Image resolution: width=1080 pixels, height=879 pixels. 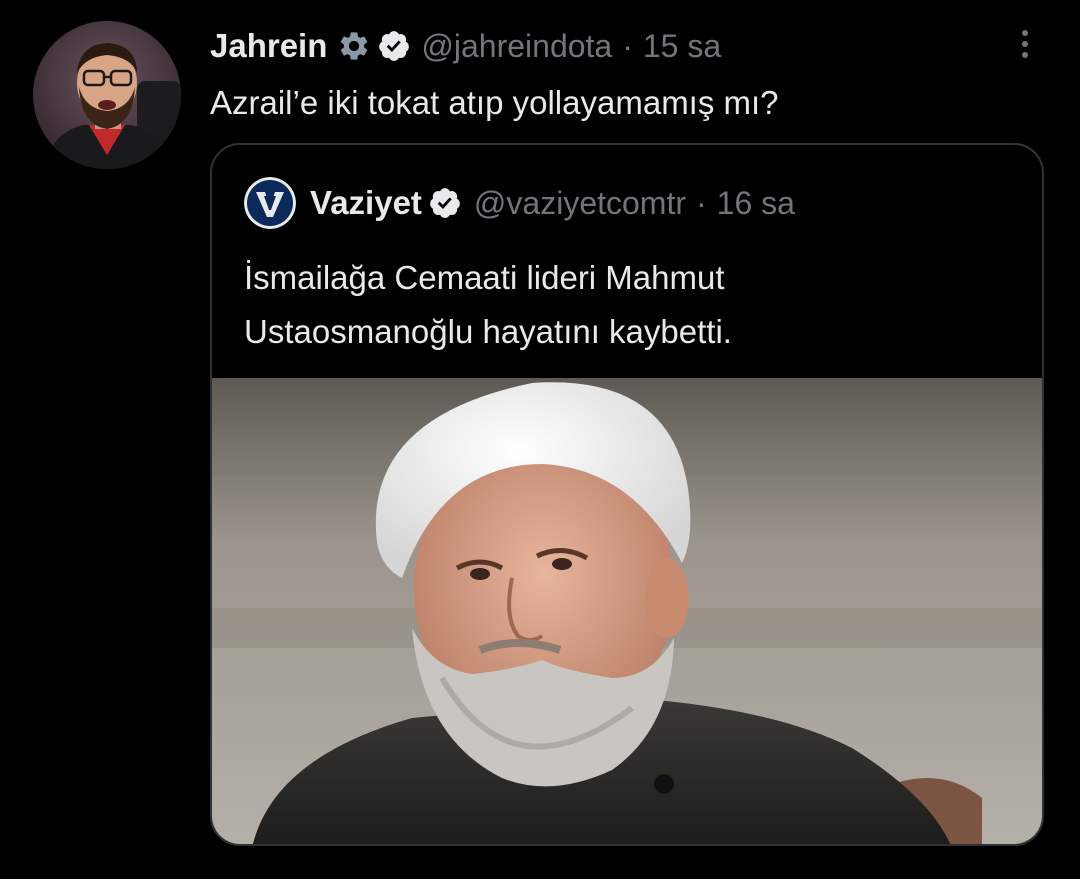 What do you see at coordinates (756, 203) in the screenshot?
I see `quoted-tweet-timestamp: 16 sa` at bounding box center [756, 203].